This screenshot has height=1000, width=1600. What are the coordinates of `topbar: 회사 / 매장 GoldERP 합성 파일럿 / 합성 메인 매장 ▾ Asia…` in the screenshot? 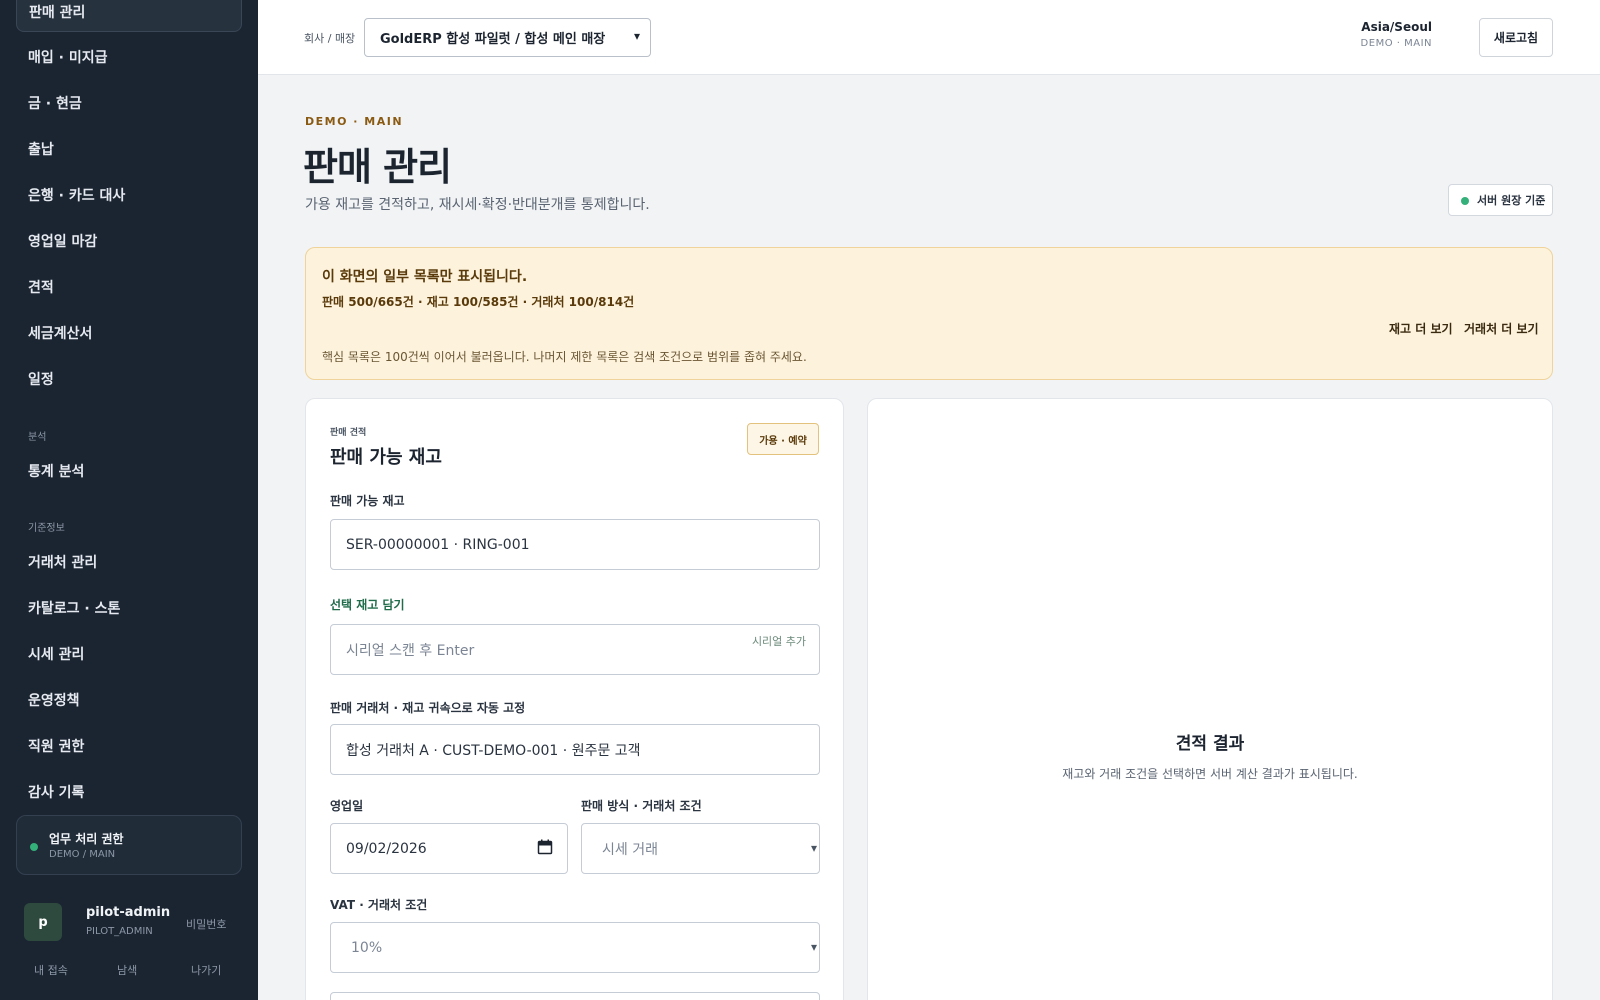 It's located at (929, 37).